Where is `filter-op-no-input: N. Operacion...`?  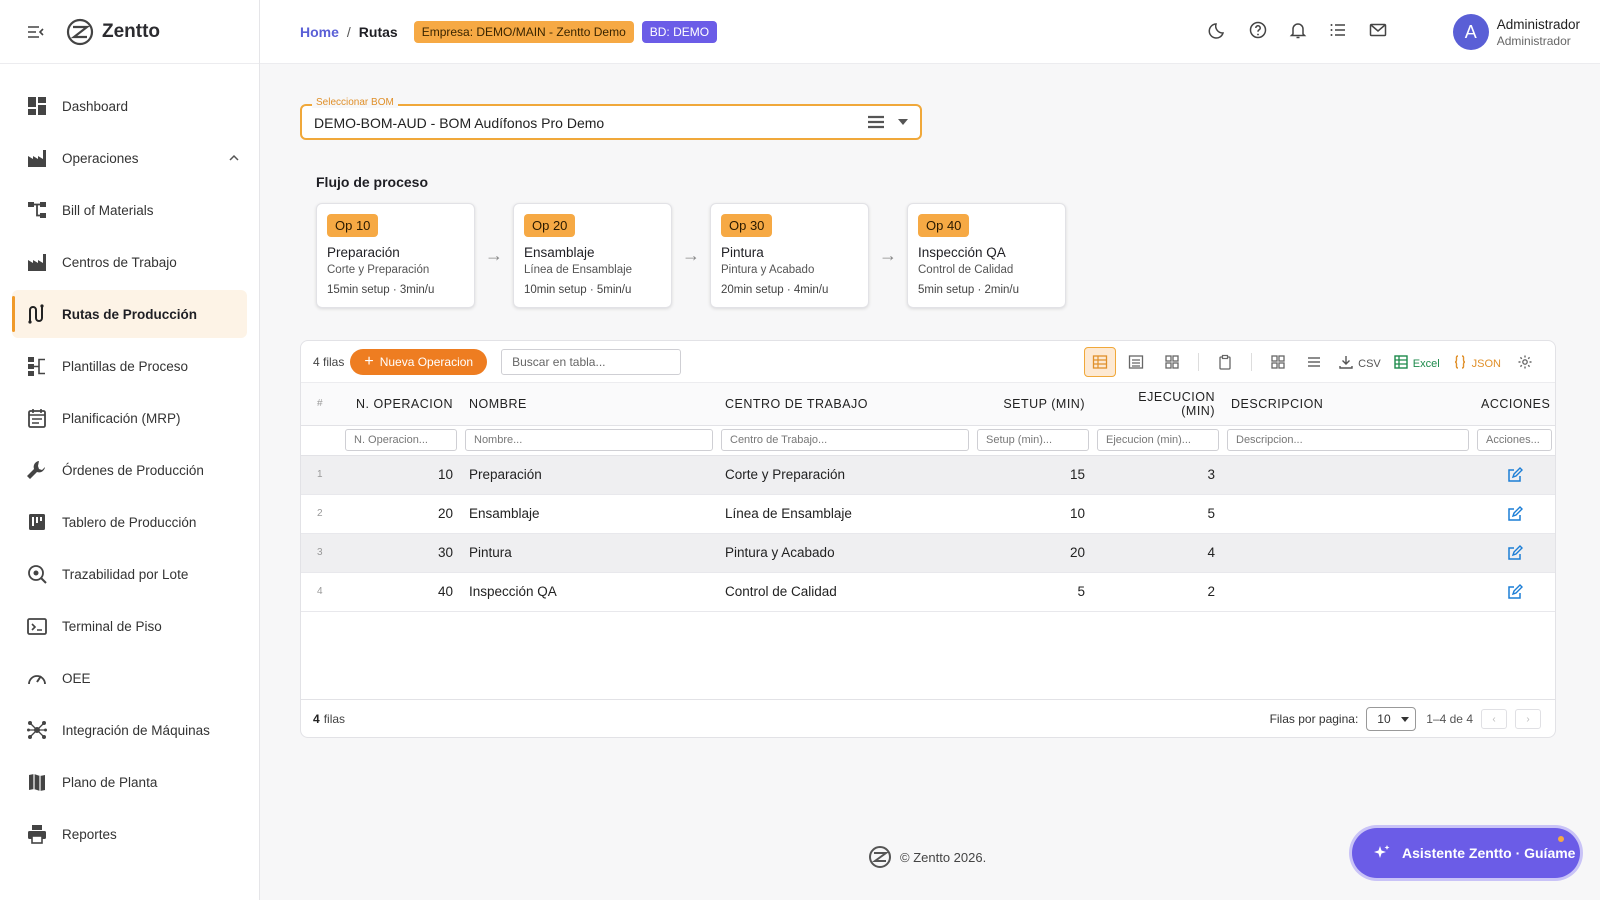
filter-op-no-input: N. Operacion... is located at coordinates (401, 440).